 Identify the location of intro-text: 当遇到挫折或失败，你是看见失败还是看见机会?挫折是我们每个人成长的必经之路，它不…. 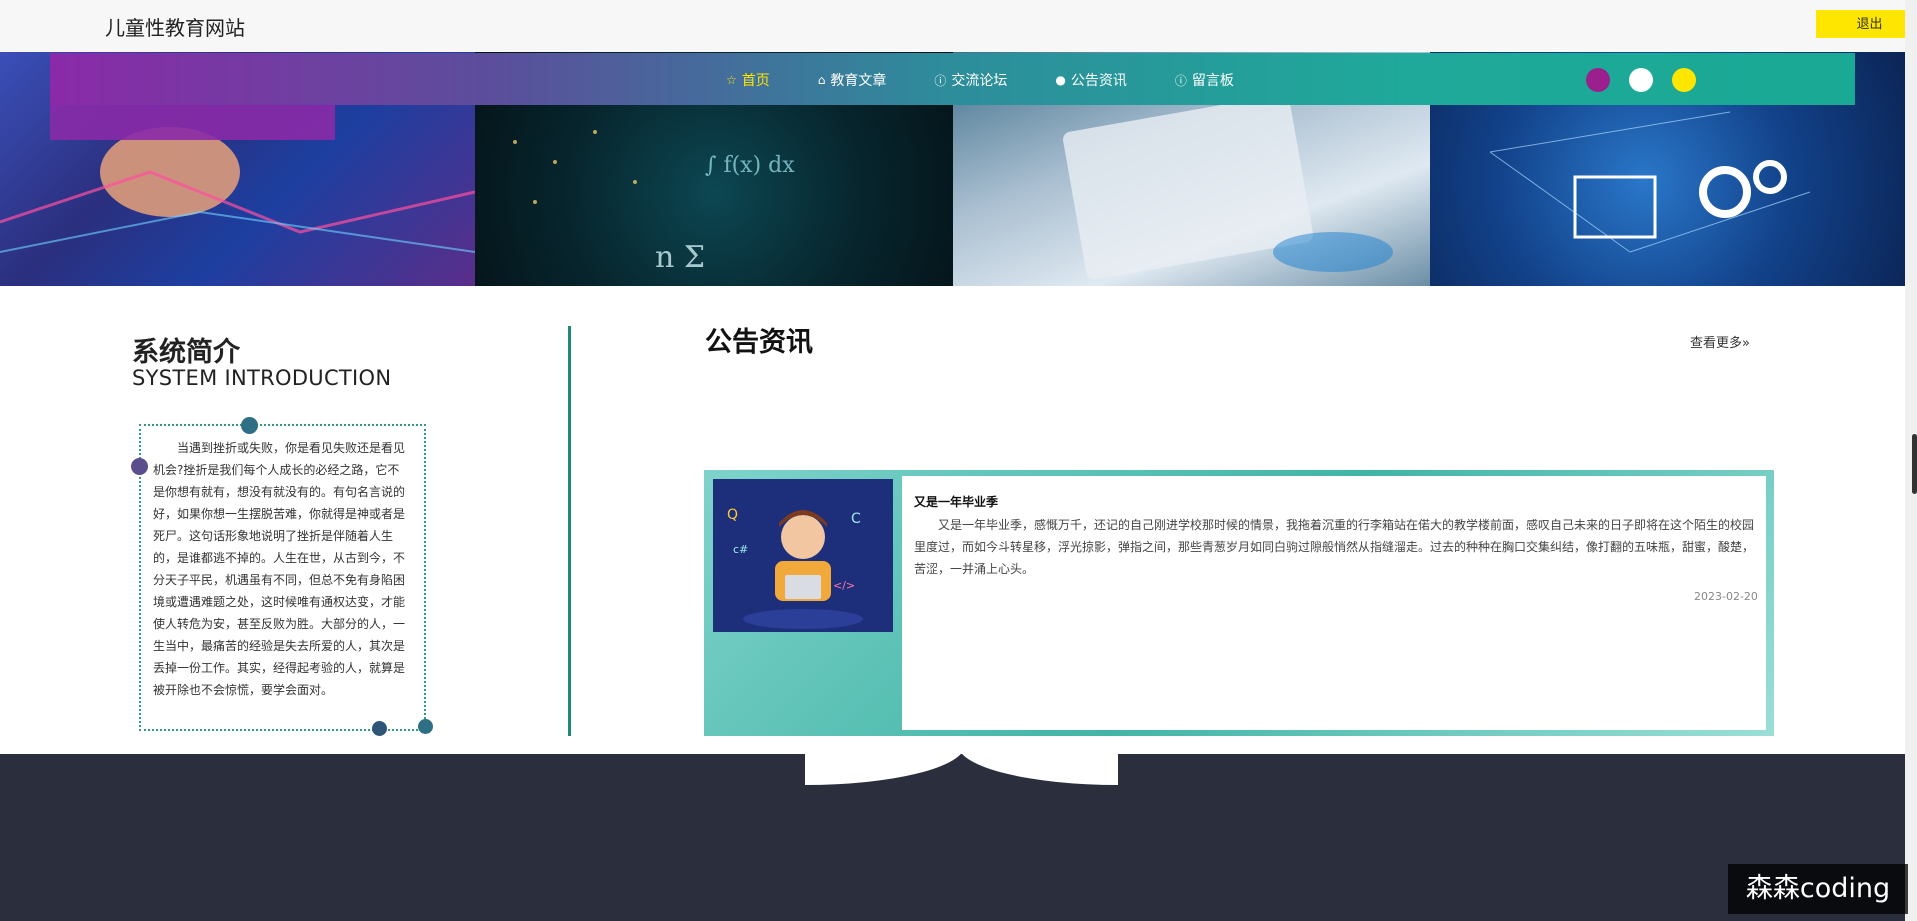
(279, 569).